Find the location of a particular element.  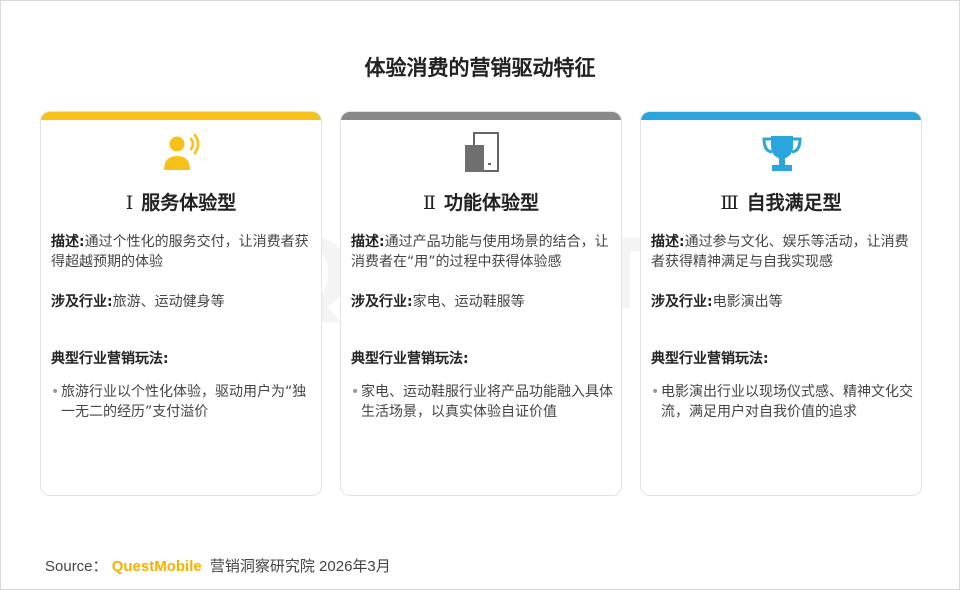

card-bullet: • 电影演出行业以现场仪式感、精神文化交流，满足用户对自我价值的追求 is located at coordinates (782, 402).